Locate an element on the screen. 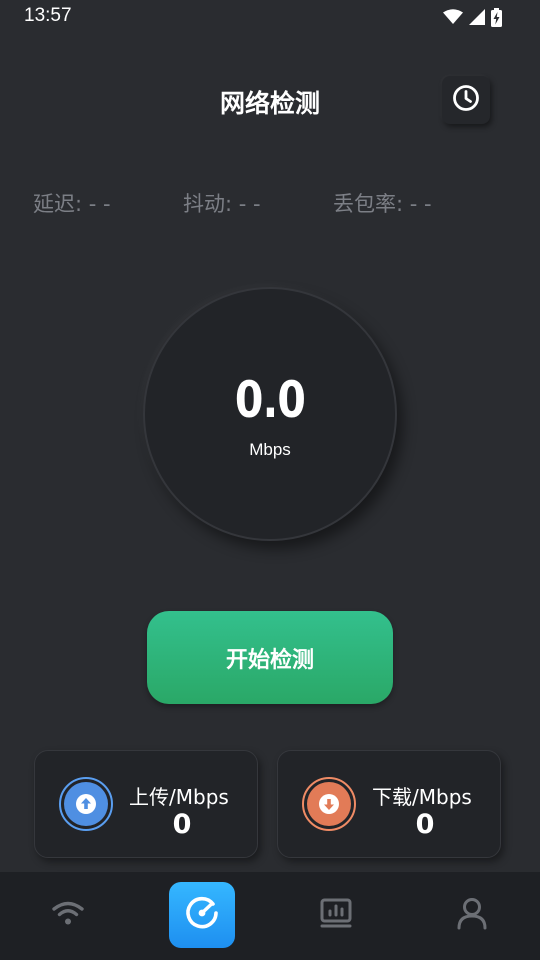 The height and width of the screenshot is (960, 540). metrics-row: 延迟: - - 抖动: - - 丢包率: - - is located at coordinates (270, 204).